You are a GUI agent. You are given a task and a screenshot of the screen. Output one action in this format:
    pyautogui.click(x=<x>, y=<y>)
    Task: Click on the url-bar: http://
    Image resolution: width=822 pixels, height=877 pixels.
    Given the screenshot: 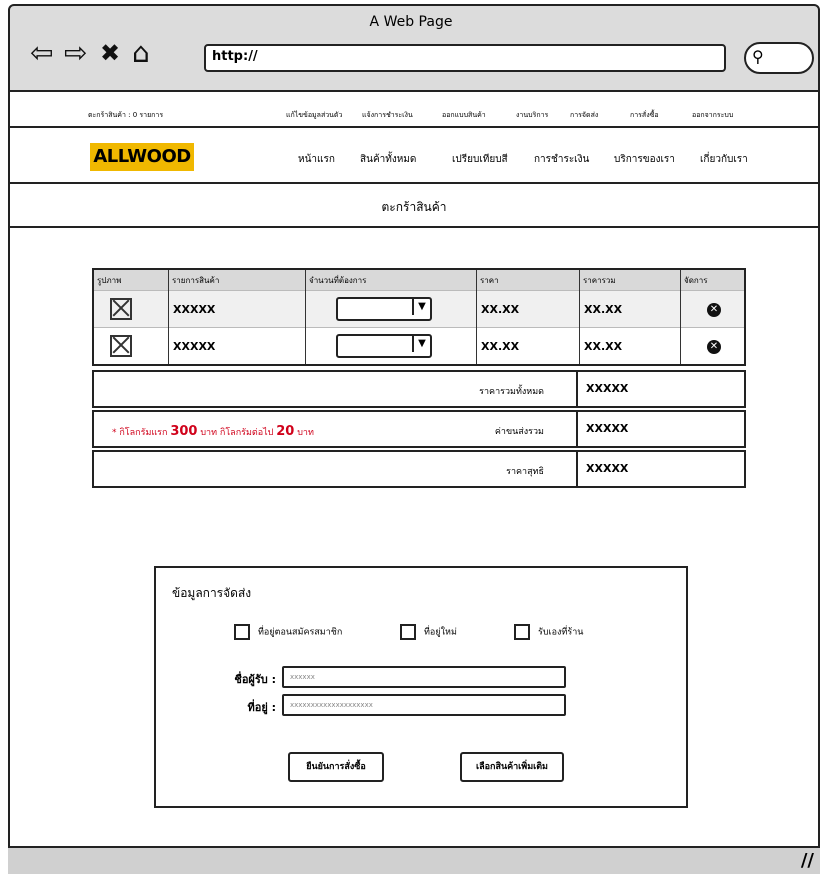 What is the action you would take?
    pyautogui.click(x=465, y=58)
    